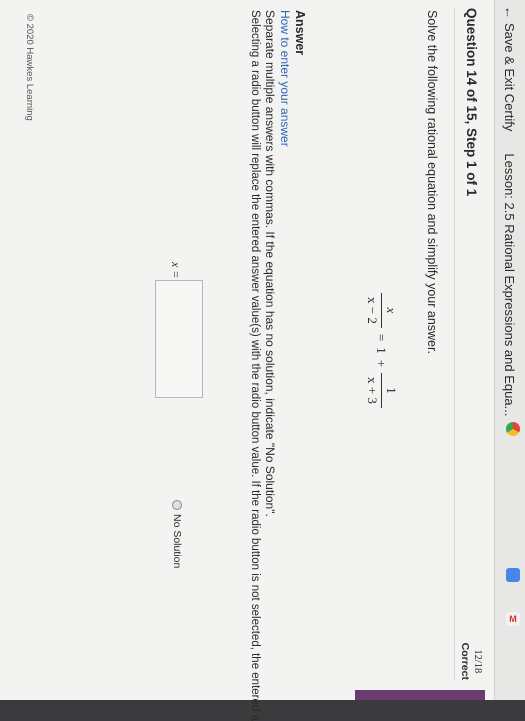 The image size is (525, 721). I want to click on score-value: 12/18, so click(477, 661).